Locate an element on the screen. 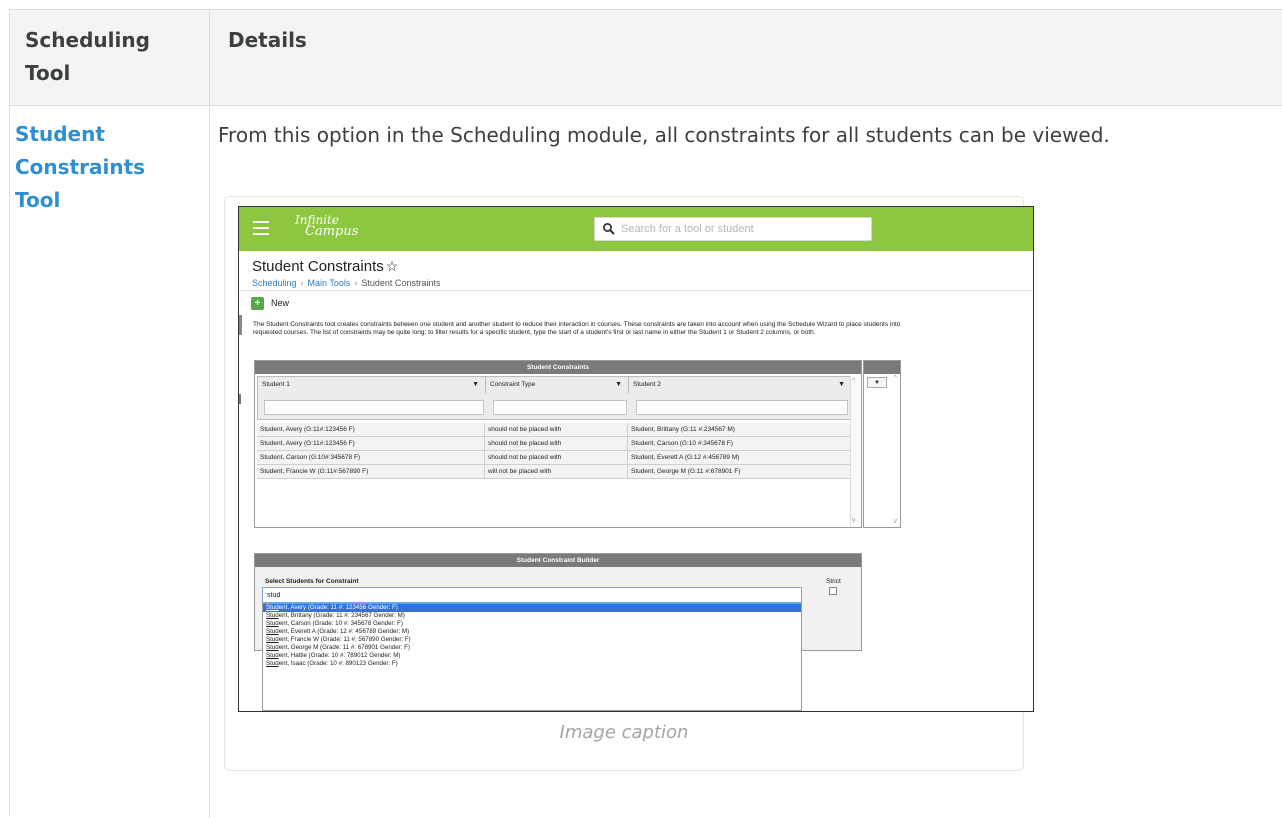 The width and height of the screenshot is (1282, 818). infinite-campus-logo: Infinite Campus is located at coordinates (327, 226).